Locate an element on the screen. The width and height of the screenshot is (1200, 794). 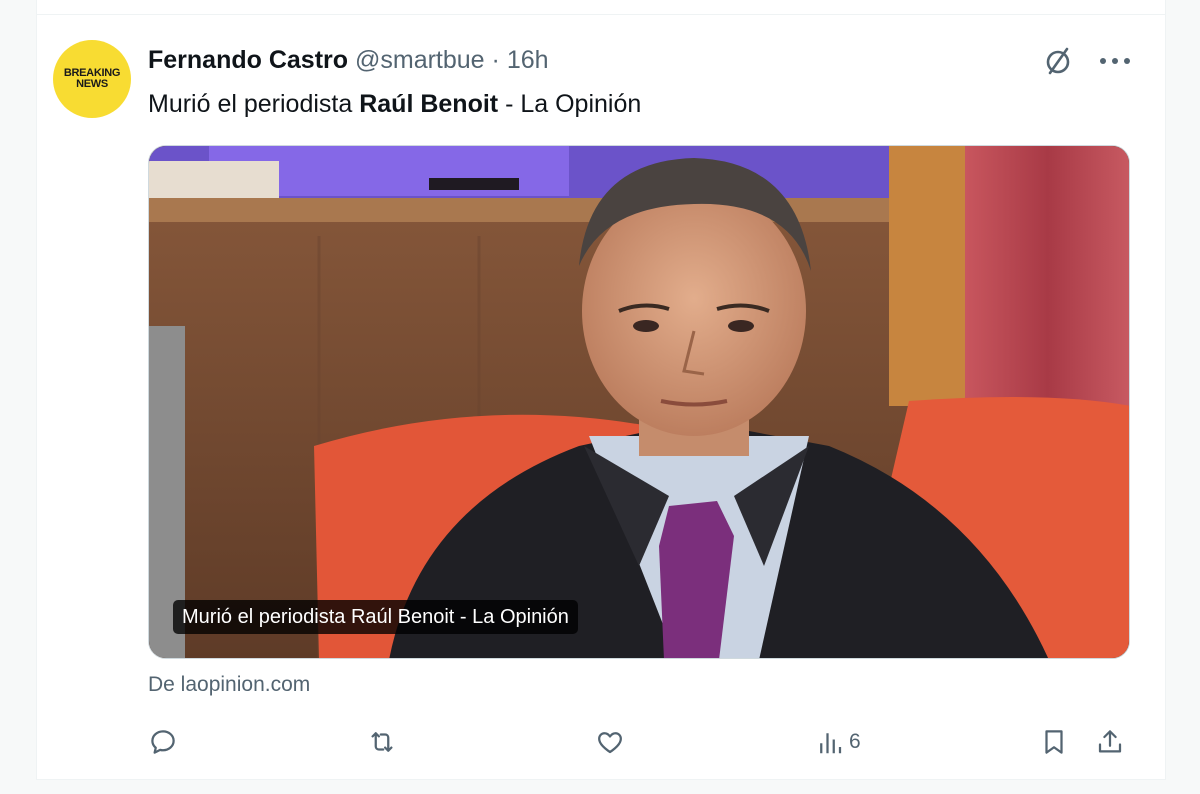
tweet-header: Fernando Castro @smartbue · 16h is located at coordinates (348, 60).